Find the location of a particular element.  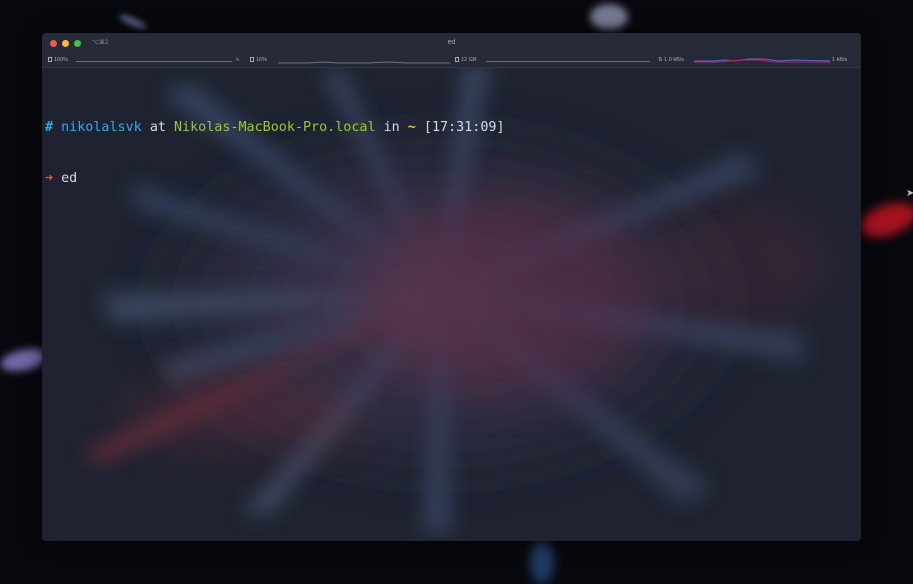

prompt-host: Nikolas-MacBook-Pro.local is located at coordinates (275, 127).